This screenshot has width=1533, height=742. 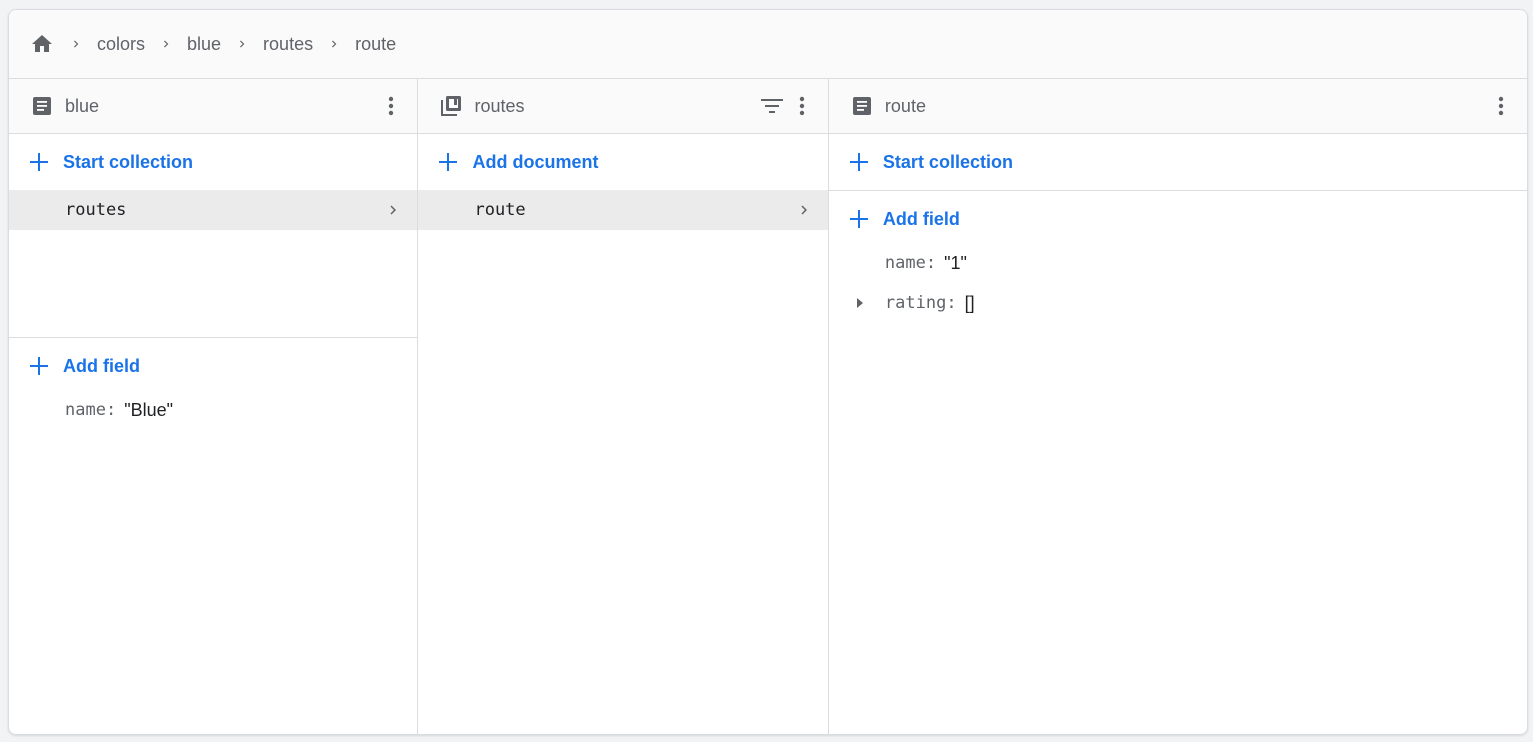 What do you see at coordinates (1177, 106) in the screenshot?
I see `column-header: route` at bounding box center [1177, 106].